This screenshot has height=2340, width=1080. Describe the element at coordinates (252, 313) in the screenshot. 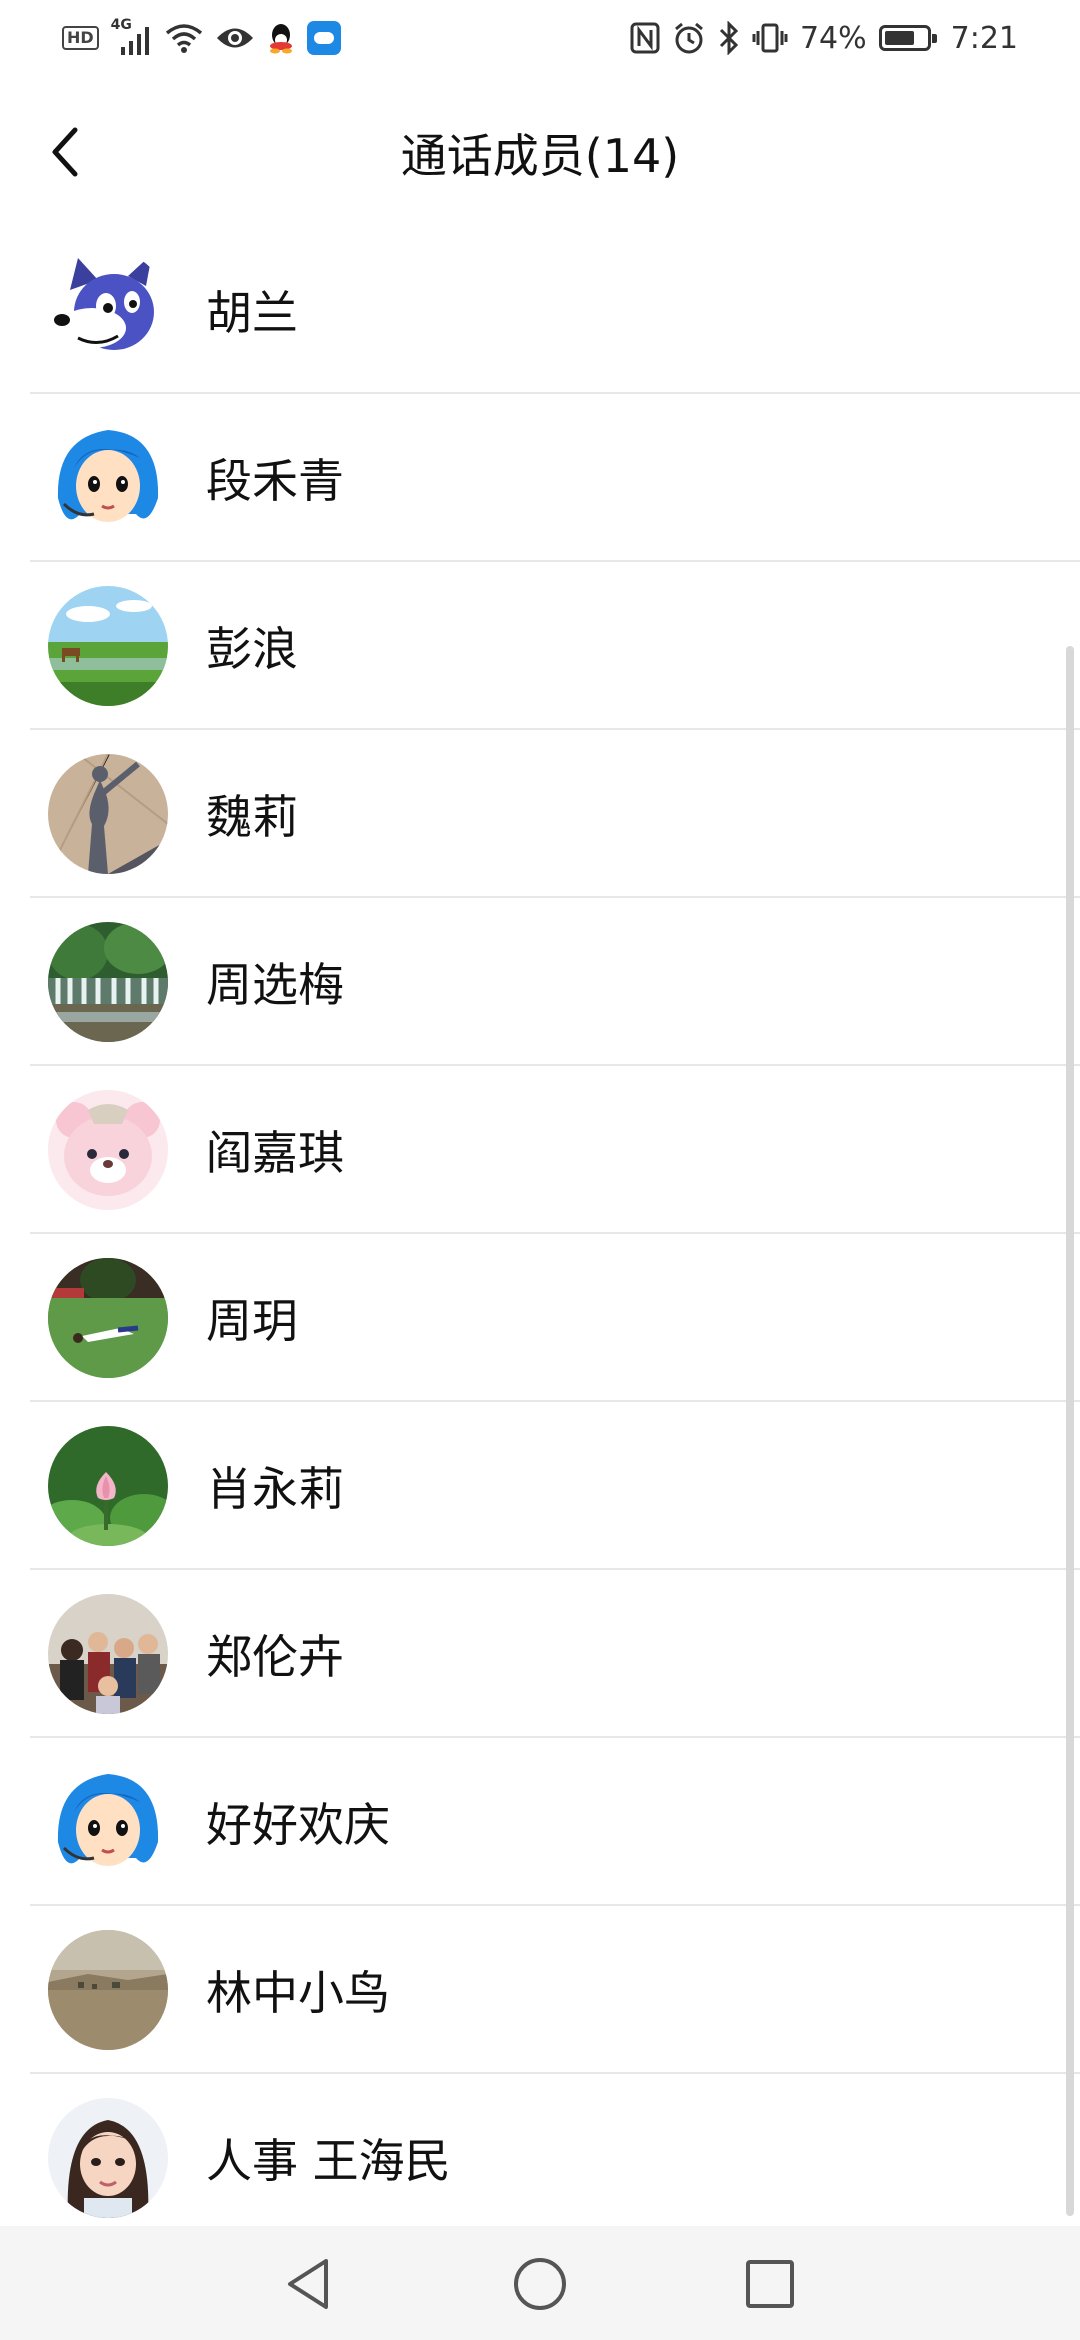

I see `member-name: 胡兰` at that location.